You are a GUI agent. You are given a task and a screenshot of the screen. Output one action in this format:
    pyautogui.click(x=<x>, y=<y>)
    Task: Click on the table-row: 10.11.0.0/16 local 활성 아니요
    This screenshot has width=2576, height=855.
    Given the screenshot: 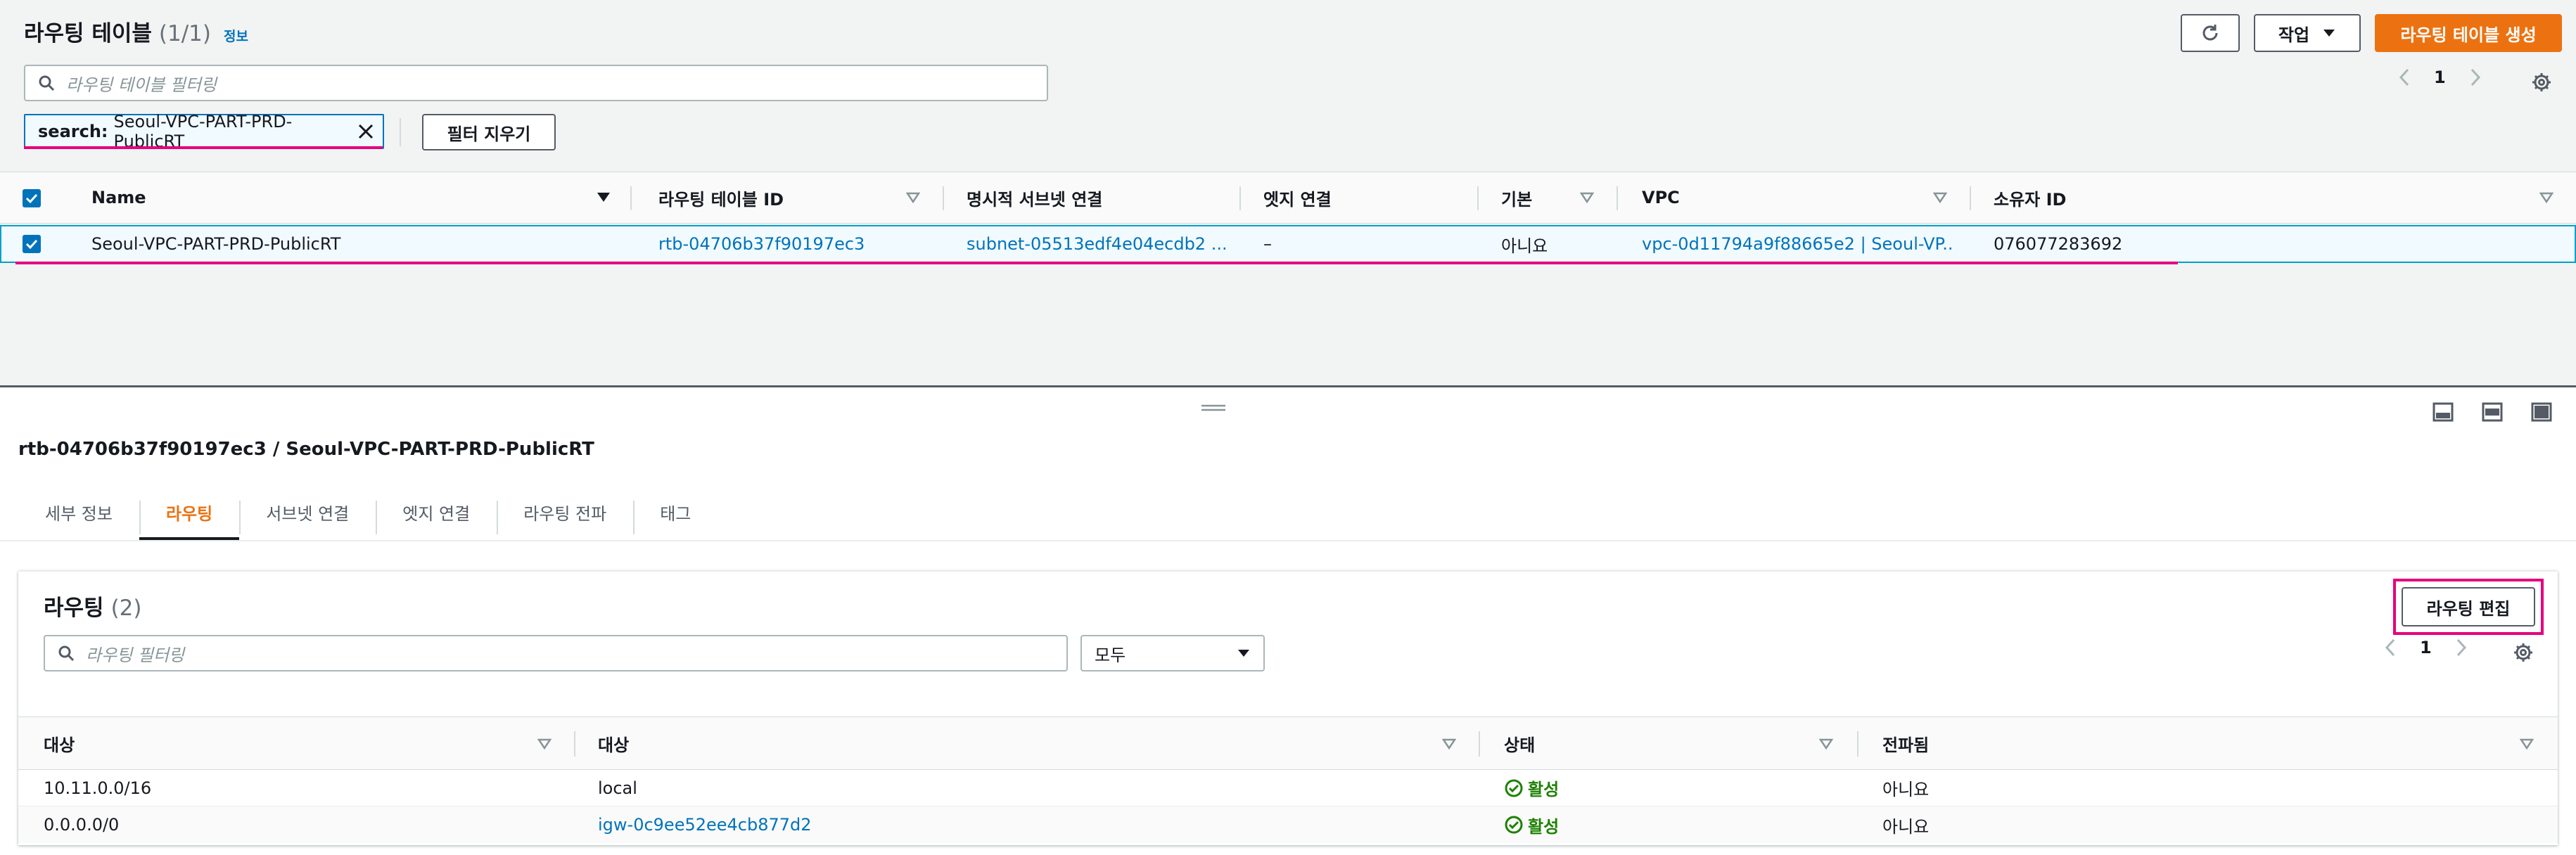 What is the action you would take?
    pyautogui.click(x=1288, y=788)
    